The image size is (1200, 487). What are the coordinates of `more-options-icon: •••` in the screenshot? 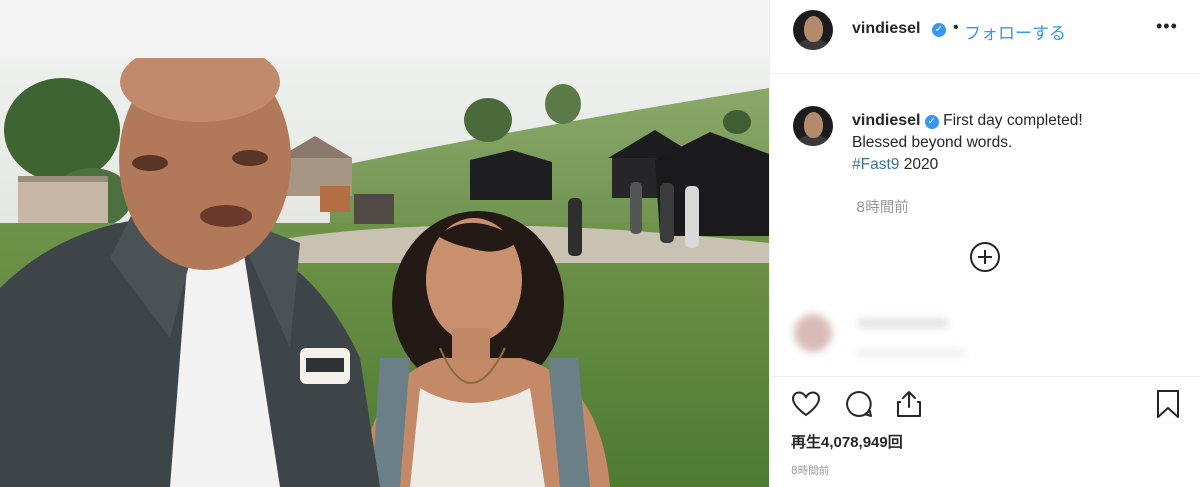 It's located at (1167, 26).